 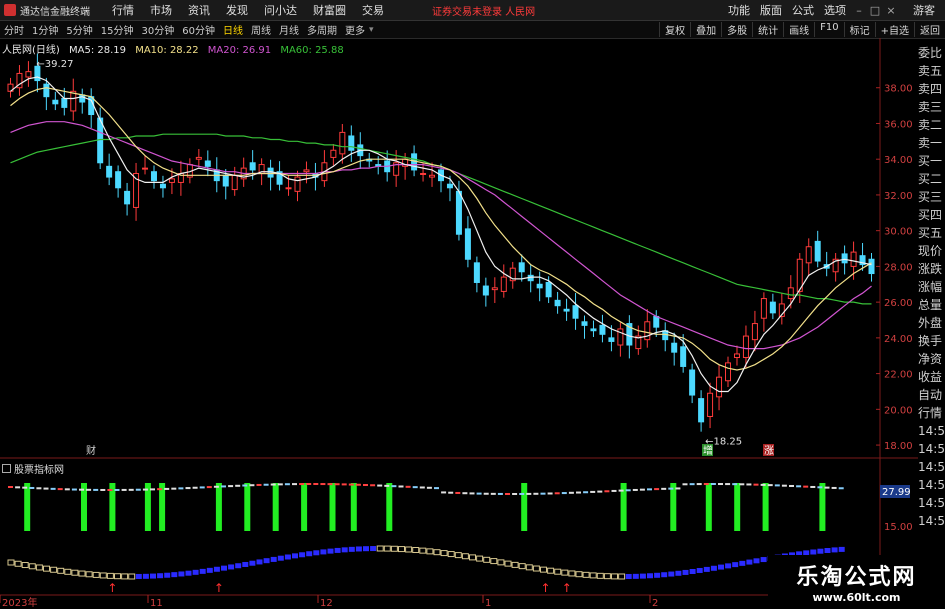 What do you see at coordinates (930, 215) in the screenshot?
I see `side-label: 买四` at bounding box center [930, 215].